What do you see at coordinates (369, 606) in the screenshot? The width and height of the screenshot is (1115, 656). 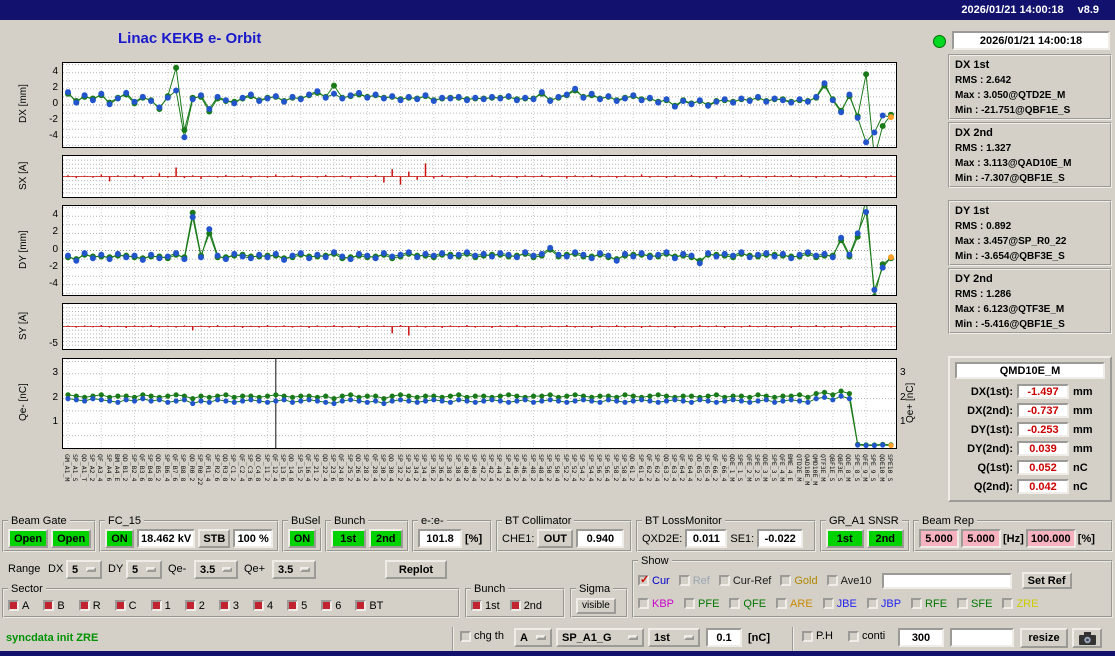 I see `sector-toggle-bt: BT` at bounding box center [369, 606].